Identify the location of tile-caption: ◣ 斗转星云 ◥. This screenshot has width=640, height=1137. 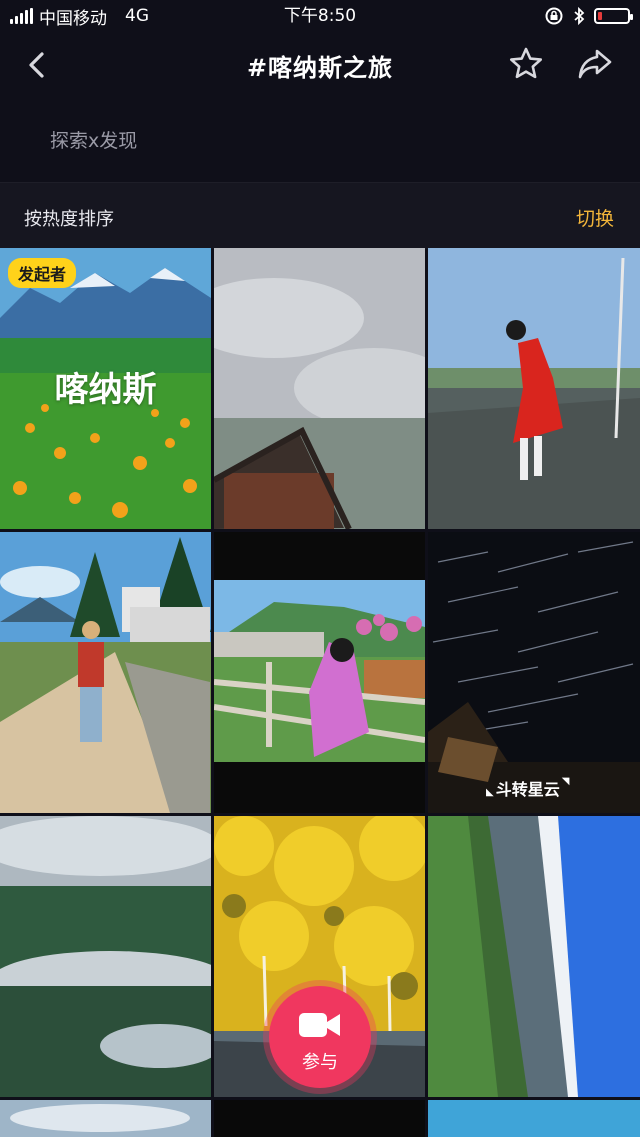
(528, 787).